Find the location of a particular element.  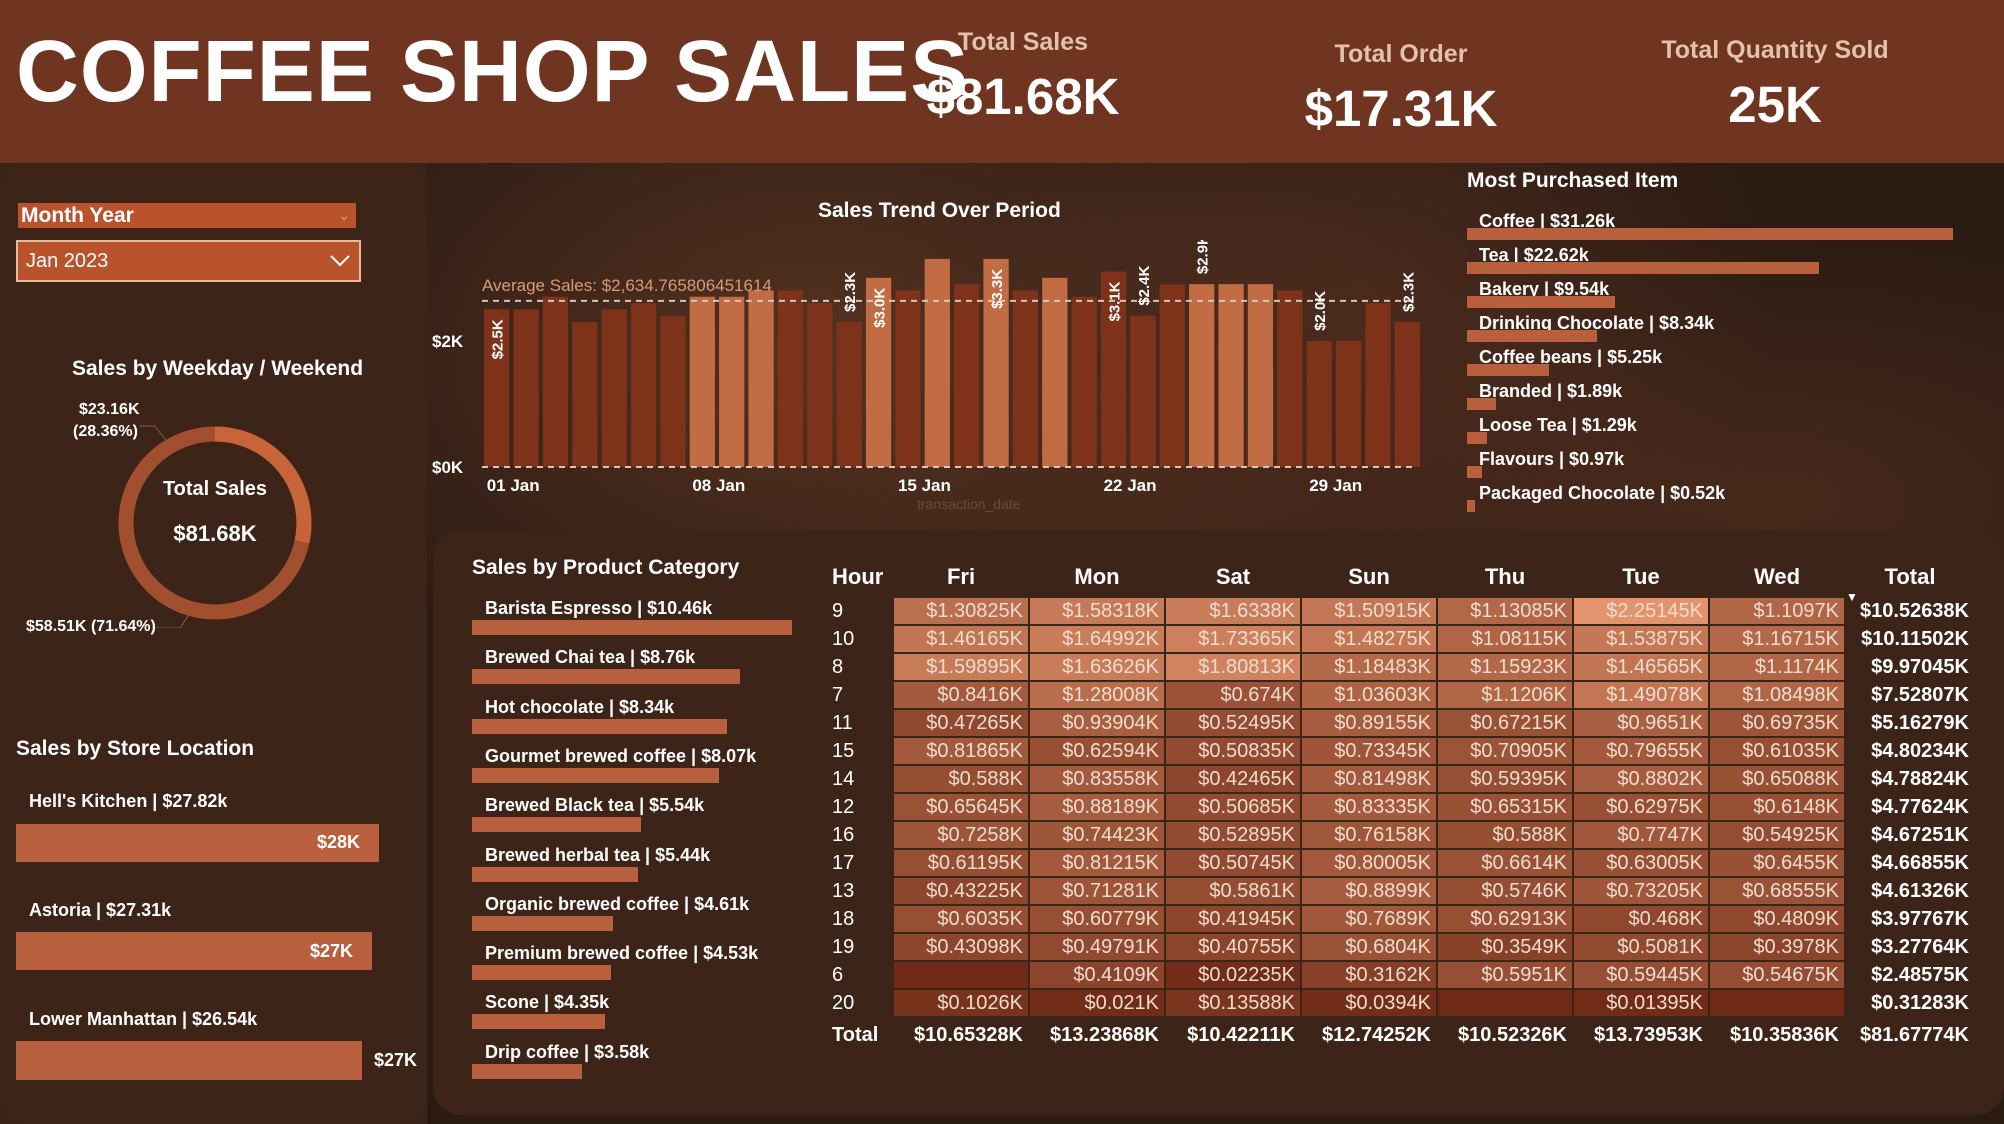

matrix-cell: $0.49791K is located at coordinates (1097, 947).